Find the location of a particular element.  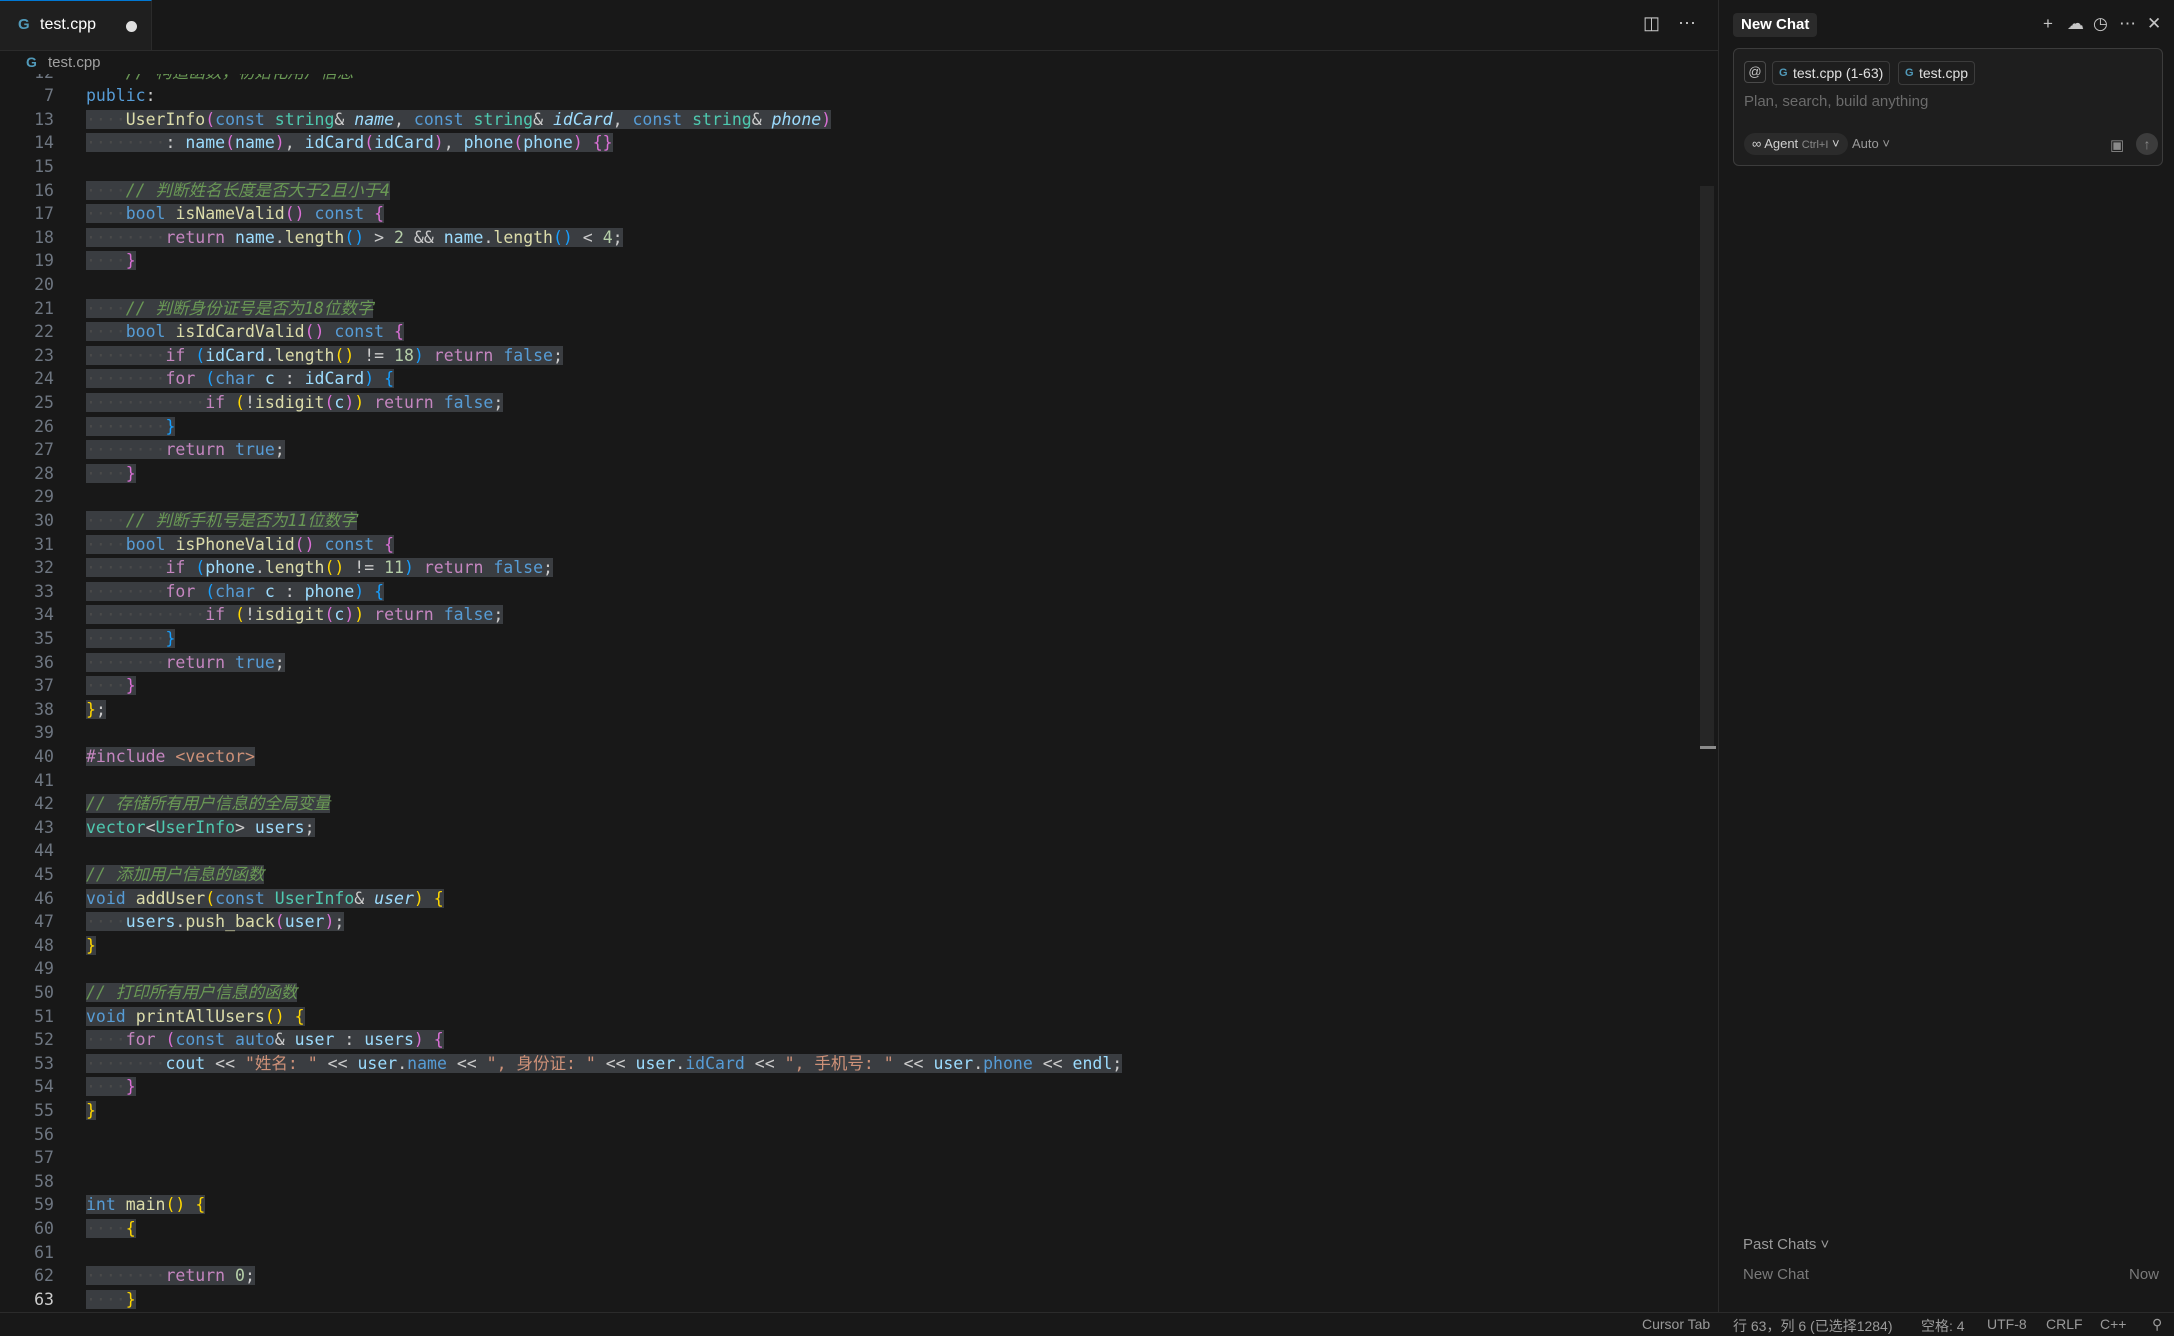

tab-new-chat: New Chat is located at coordinates (1775, 25).